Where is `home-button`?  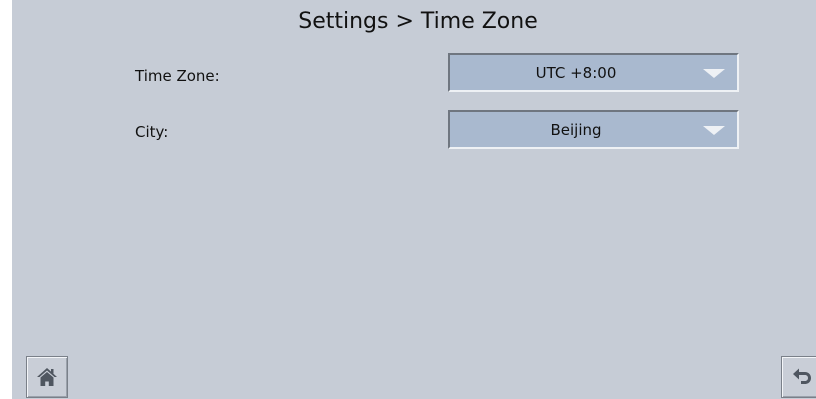 home-button is located at coordinates (47, 377).